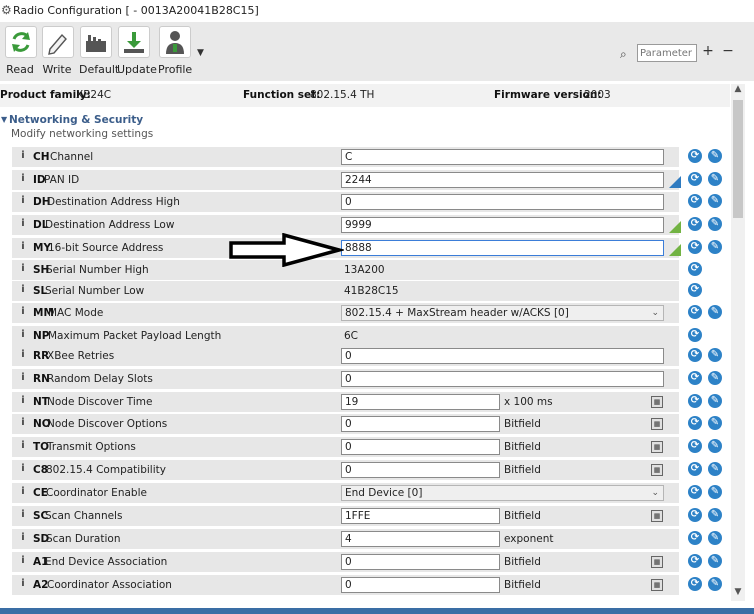 This screenshot has height=614, width=754. I want to click on setting-name: Transmit Options, so click(91, 447).